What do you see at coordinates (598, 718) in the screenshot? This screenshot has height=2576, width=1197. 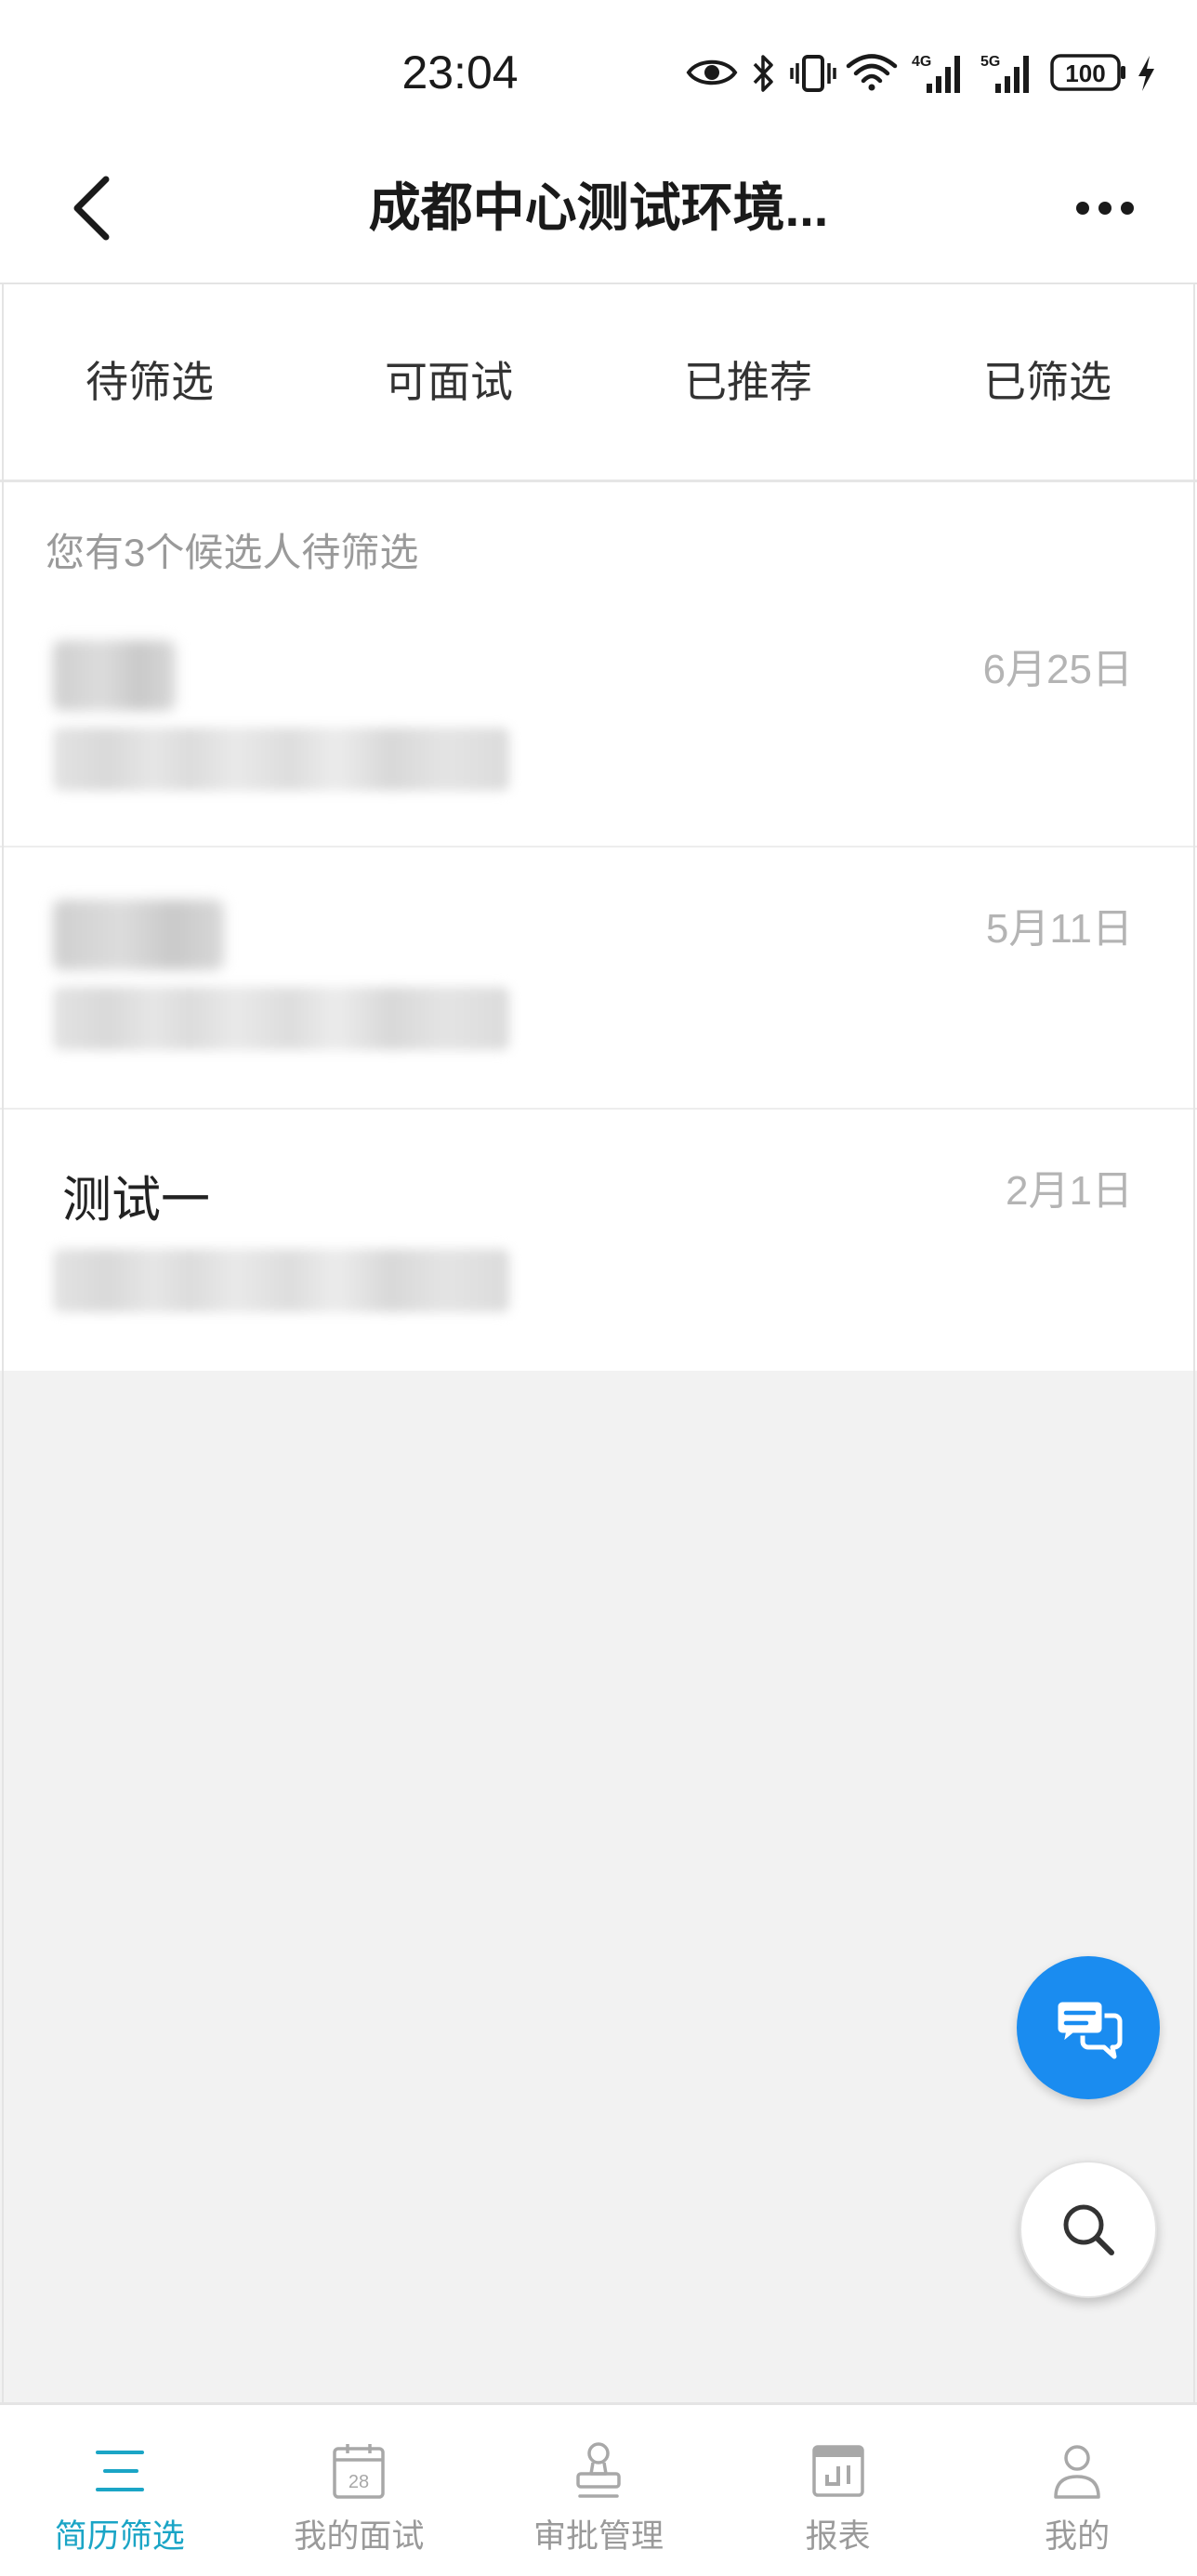 I see `list-item: 6月25日` at bounding box center [598, 718].